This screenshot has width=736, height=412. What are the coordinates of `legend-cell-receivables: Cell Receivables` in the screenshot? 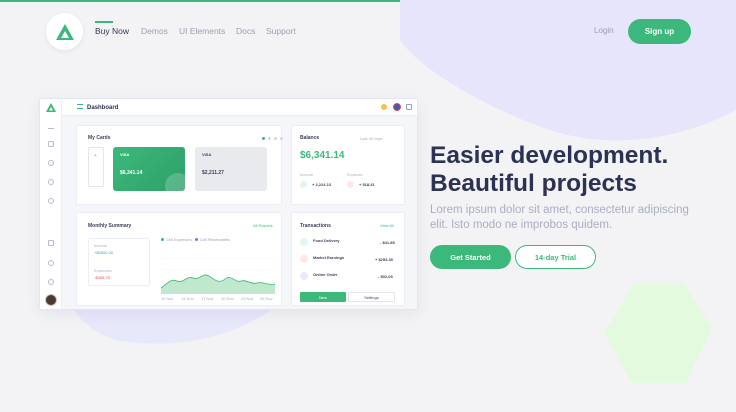 It's located at (212, 240).